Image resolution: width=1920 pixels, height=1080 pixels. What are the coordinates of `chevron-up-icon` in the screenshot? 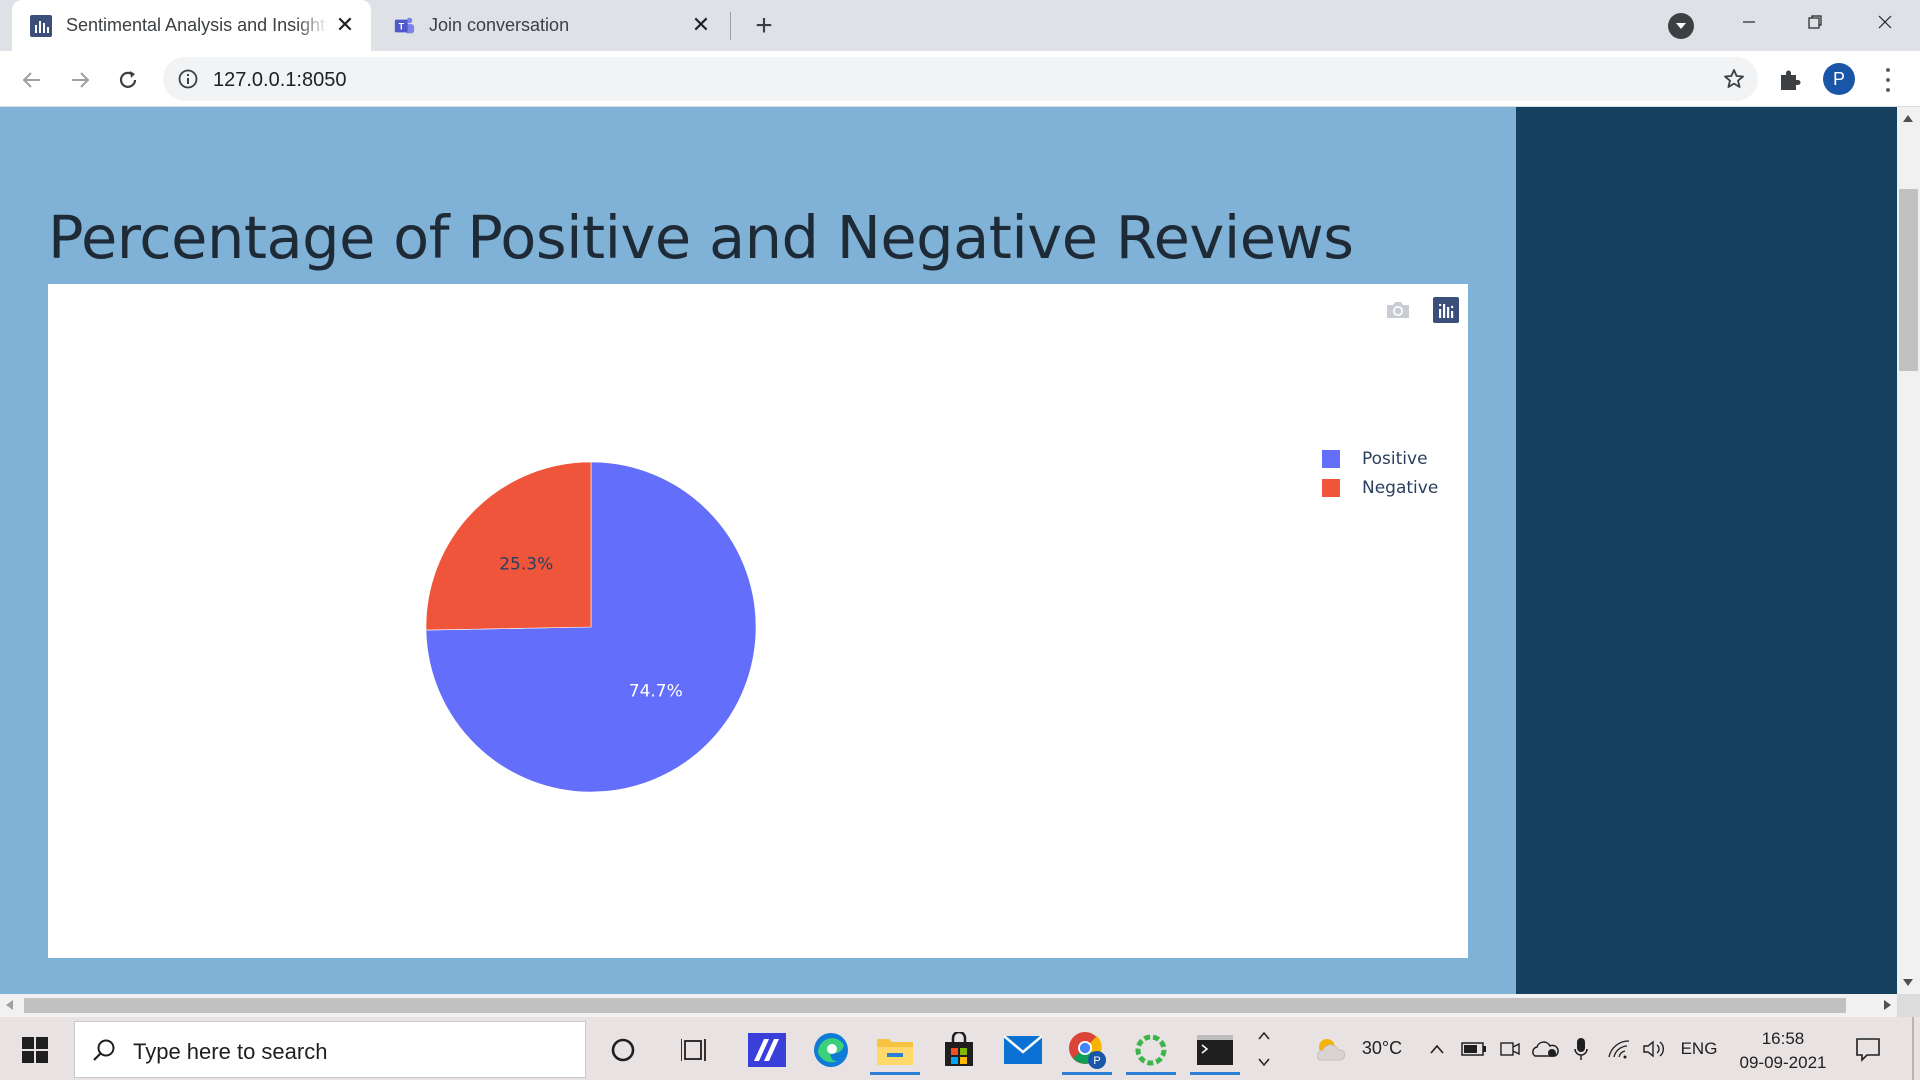 It's located at (1437, 1048).